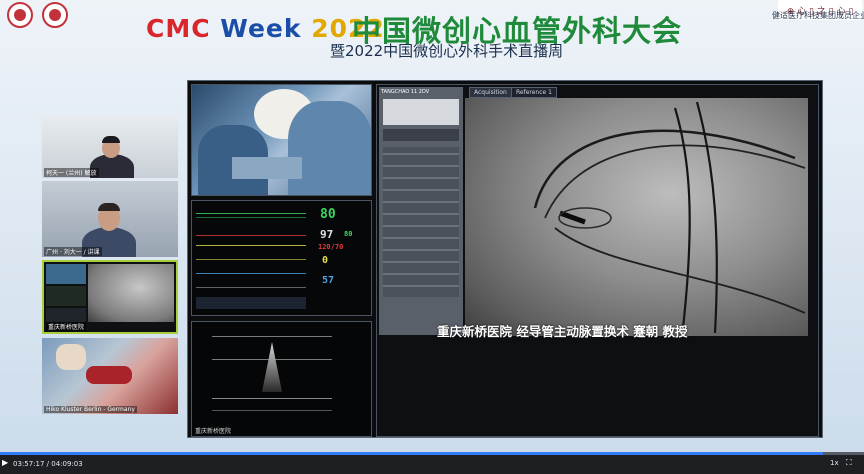 The height and width of the screenshot is (474, 864). Describe the element at coordinates (331, 247) in the screenshot. I see `blood-pressure: 120/70` at that location.